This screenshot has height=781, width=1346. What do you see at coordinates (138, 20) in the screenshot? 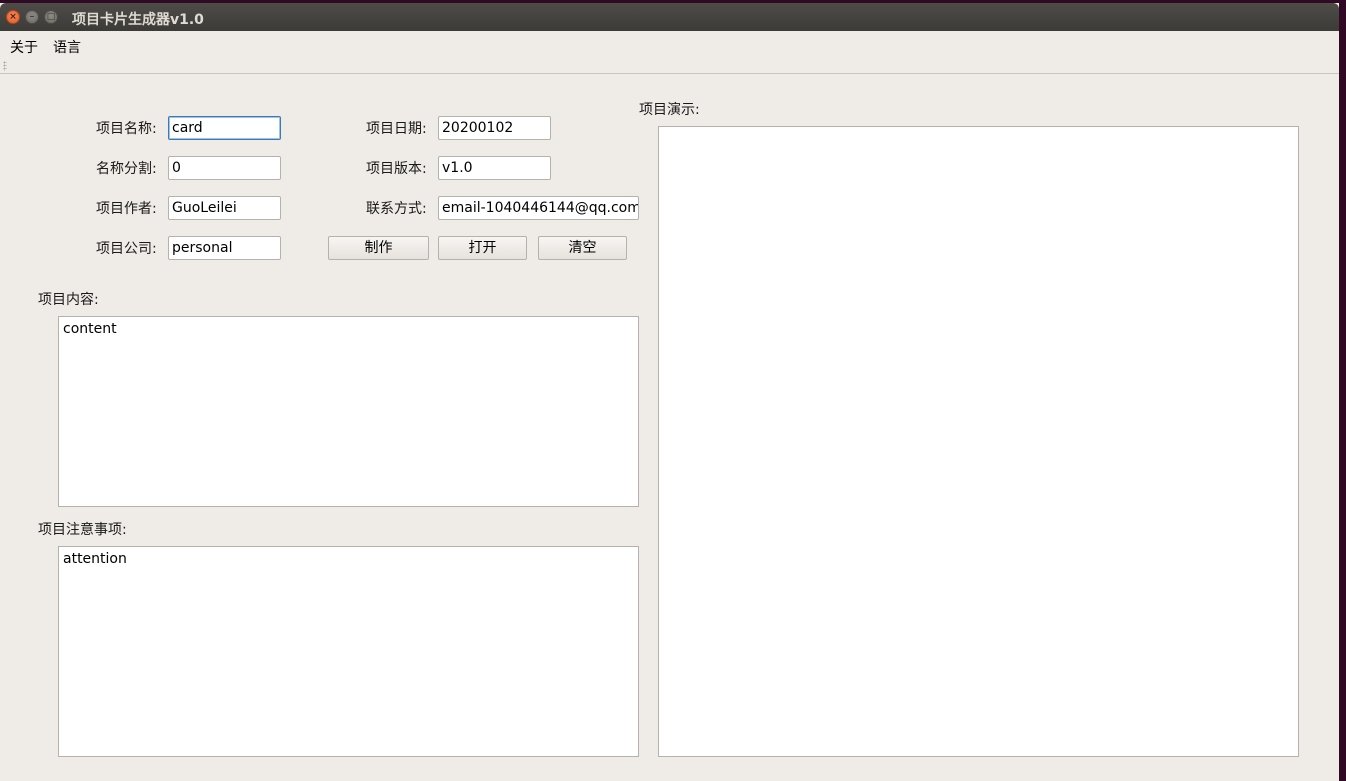
I see `window-title: 项目卡片生成器v1.0` at bounding box center [138, 20].